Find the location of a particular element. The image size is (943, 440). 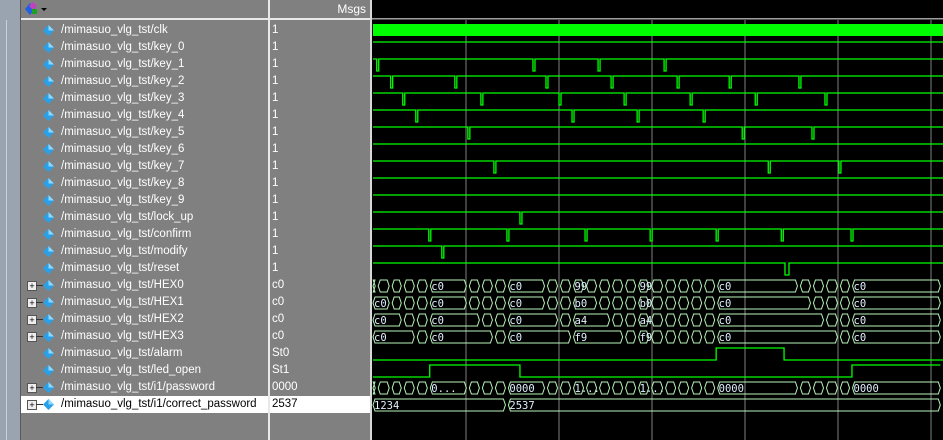

signal-row: /mimasuo_vlg_tst/reset is located at coordinates (144, 268).